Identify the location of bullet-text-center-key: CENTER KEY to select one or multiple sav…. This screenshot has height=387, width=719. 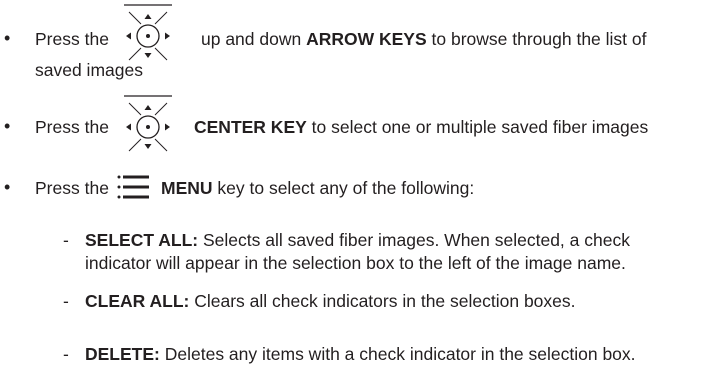
(421, 127).